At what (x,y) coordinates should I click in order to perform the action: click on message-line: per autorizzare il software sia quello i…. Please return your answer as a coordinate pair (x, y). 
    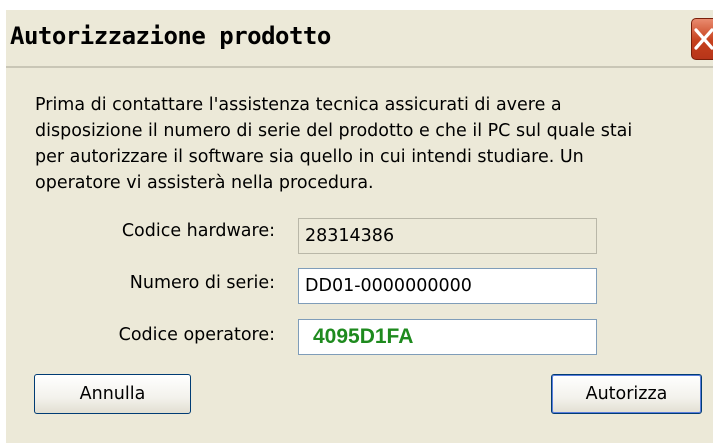
    Looking at the image, I should click on (309, 157).